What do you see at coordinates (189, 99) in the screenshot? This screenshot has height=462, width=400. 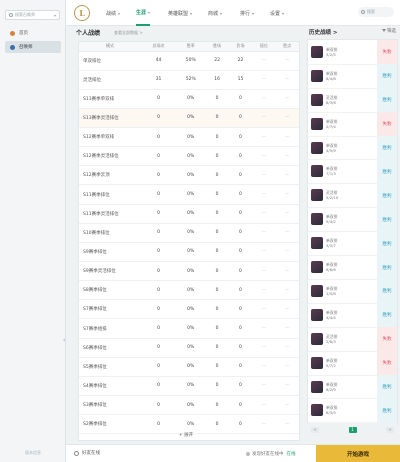 I see `table-row: S13赛季单双排 0 0% 0 0— —` at bounding box center [189, 99].